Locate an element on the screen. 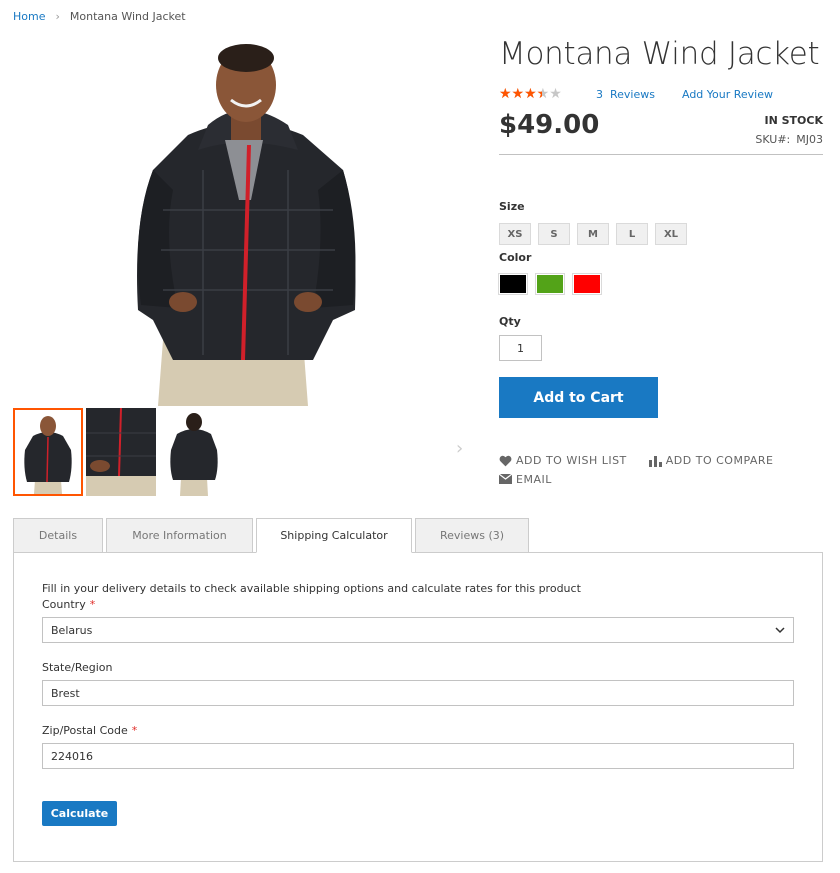  product-title: Montana Wind Jacket is located at coordinates (659, 54).